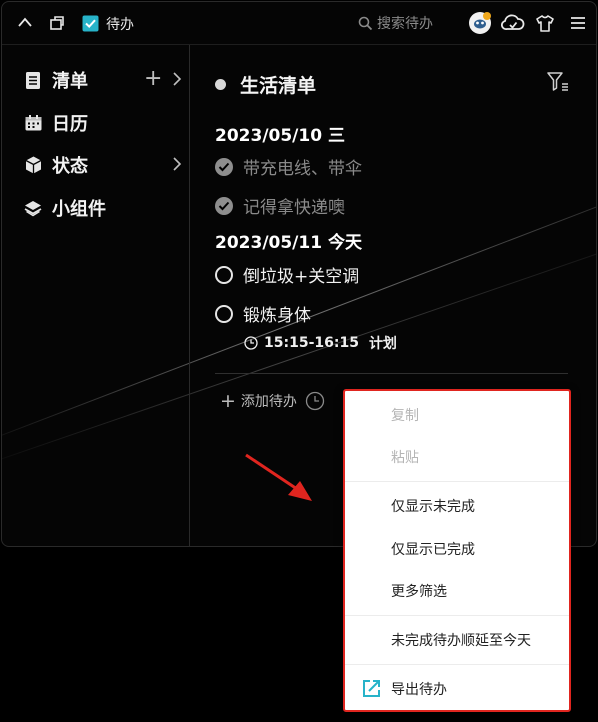 This screenshot has width=598, height=722. I want to click on add-task-button: + 添加待办, so click(272, 401).